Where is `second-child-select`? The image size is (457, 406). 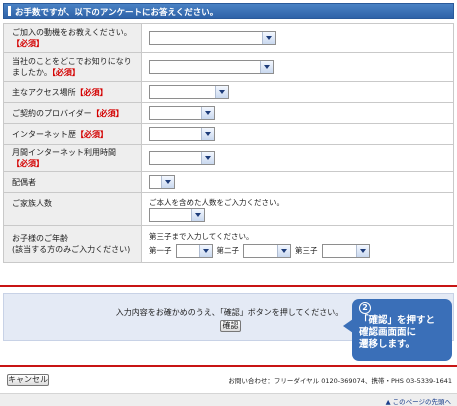
second-child-select is located at coordinates (267, 250).